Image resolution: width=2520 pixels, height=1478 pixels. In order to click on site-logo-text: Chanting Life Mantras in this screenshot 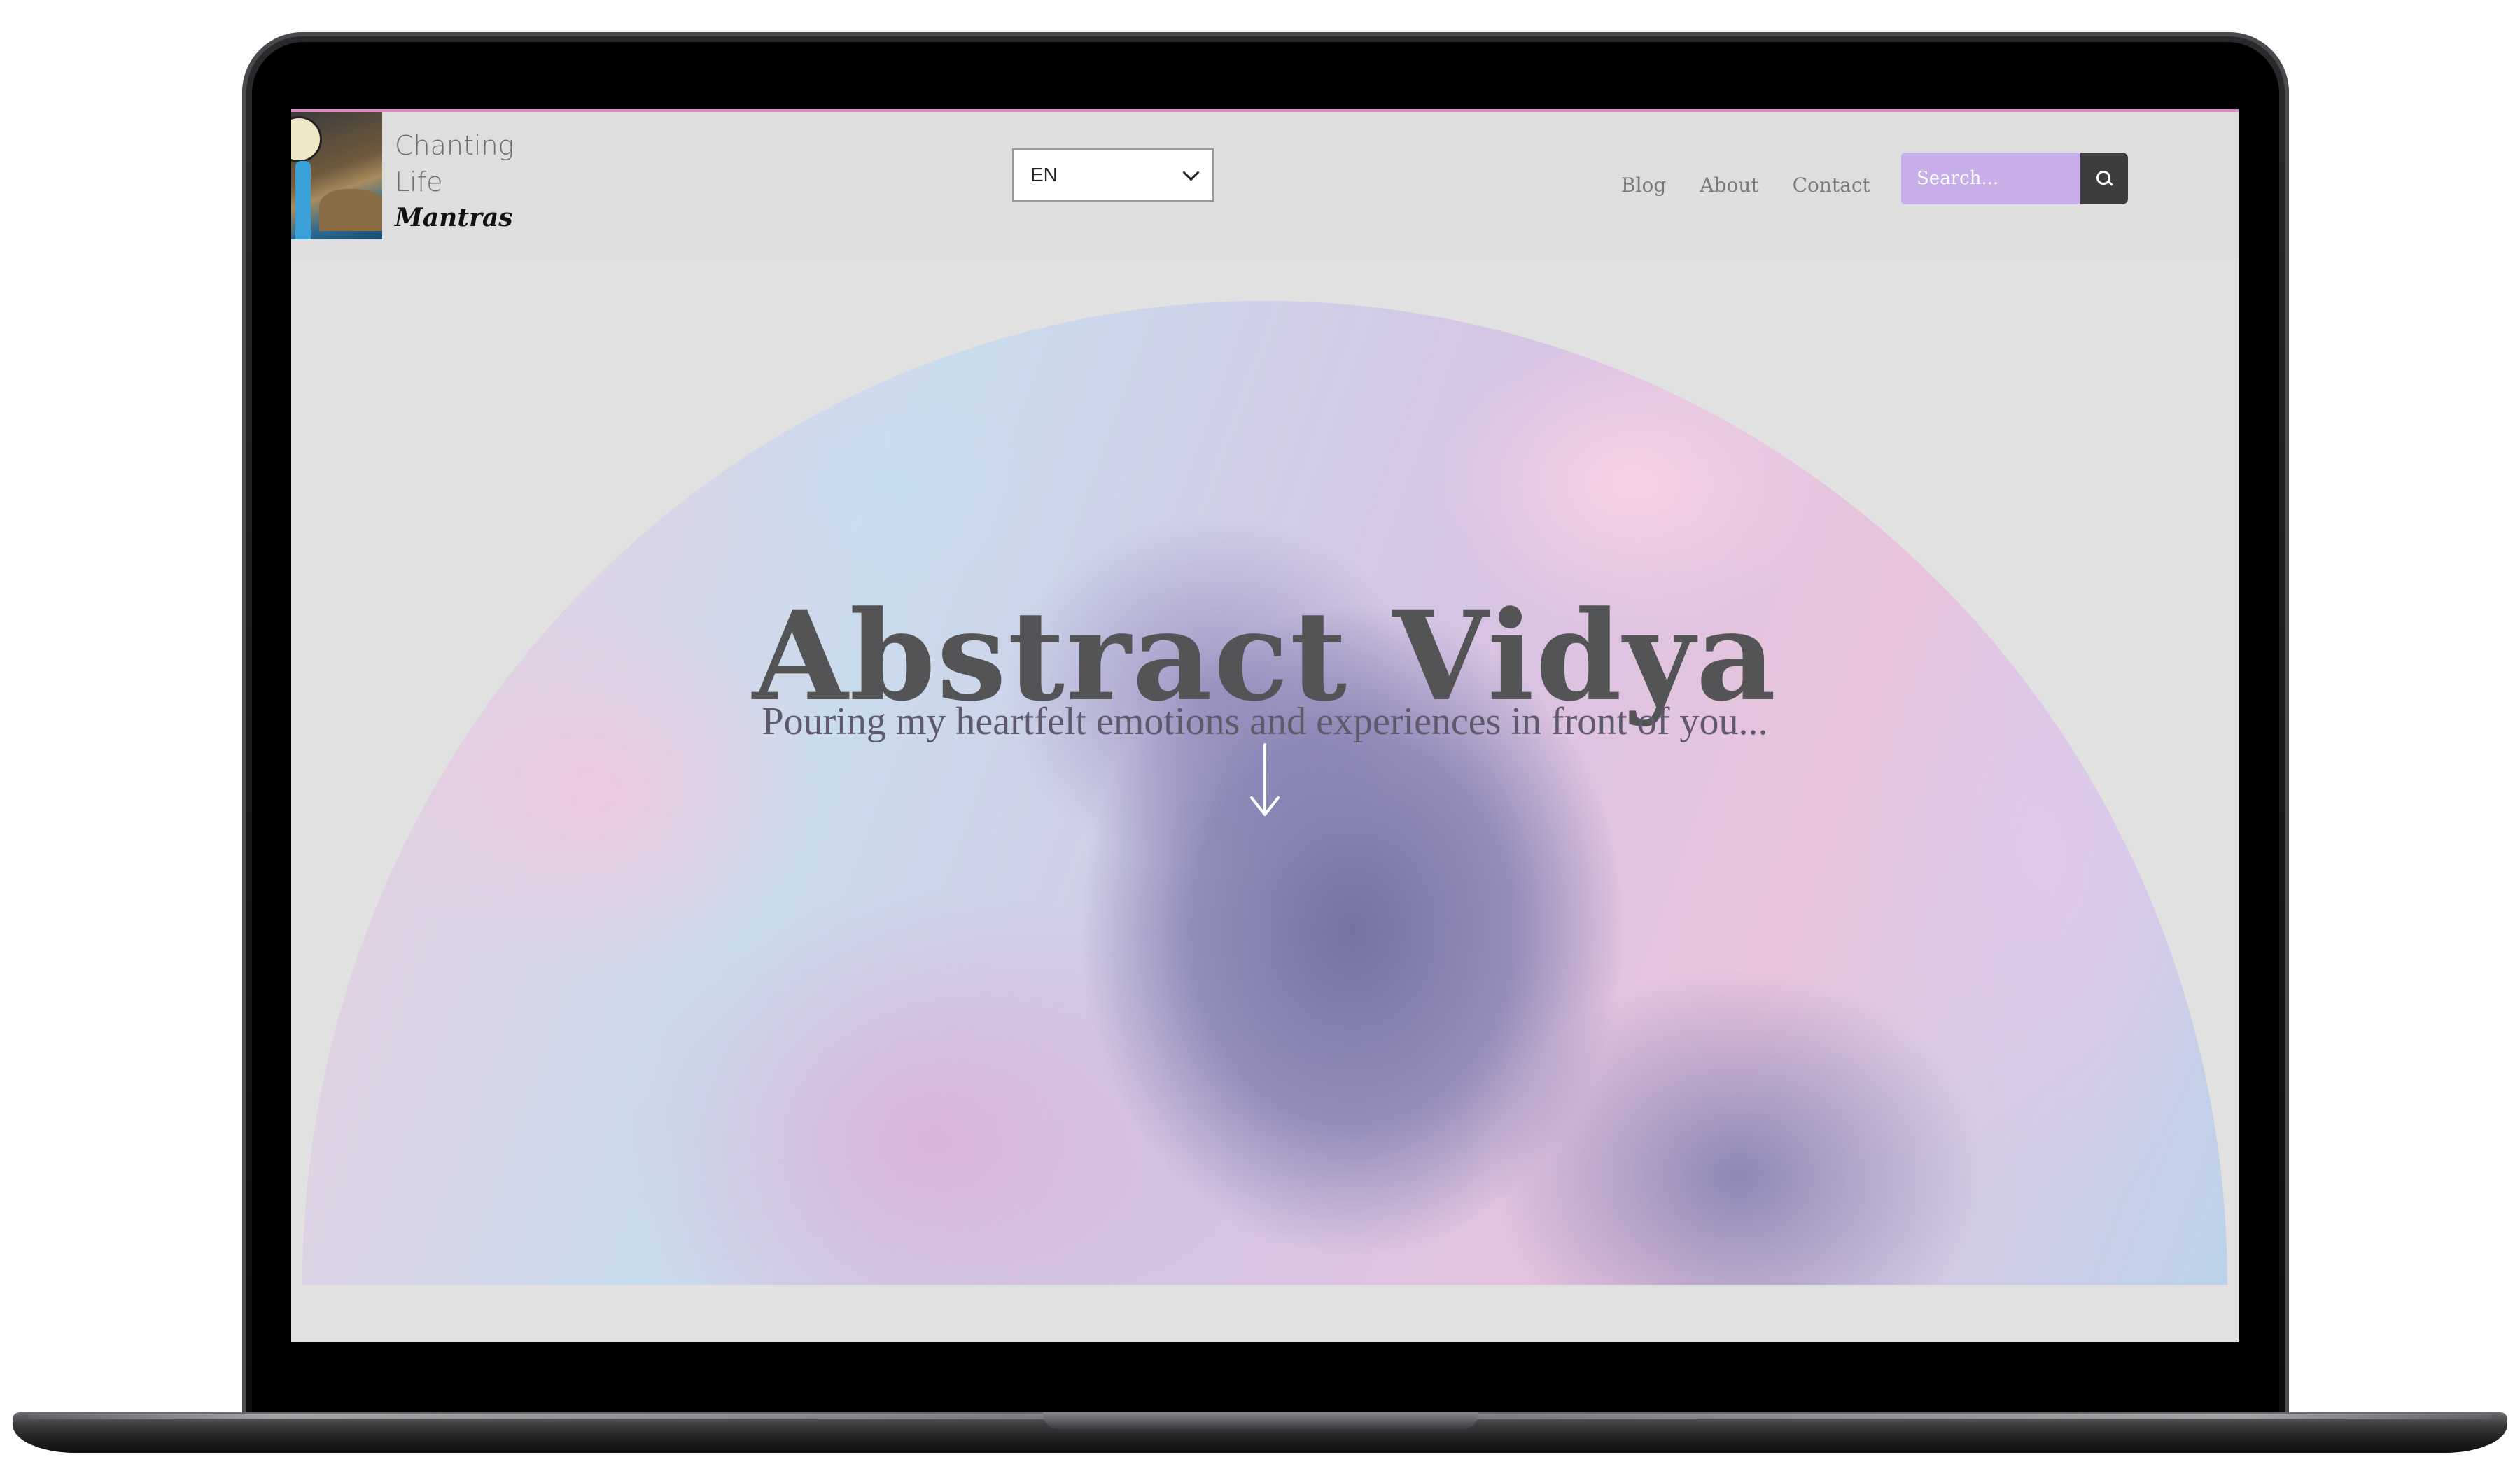, I will do `click(479, 181)`.